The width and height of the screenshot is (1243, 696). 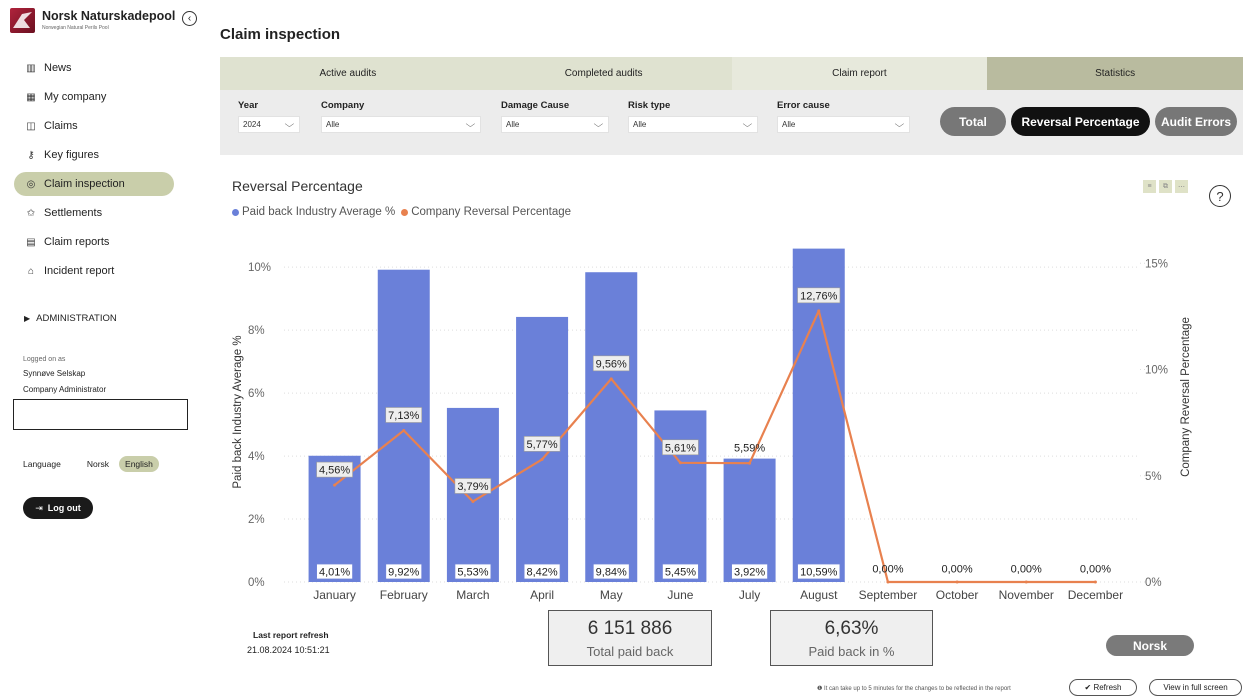 I want to click on line-data-label: 5,77%, so click(x=541, y=445).